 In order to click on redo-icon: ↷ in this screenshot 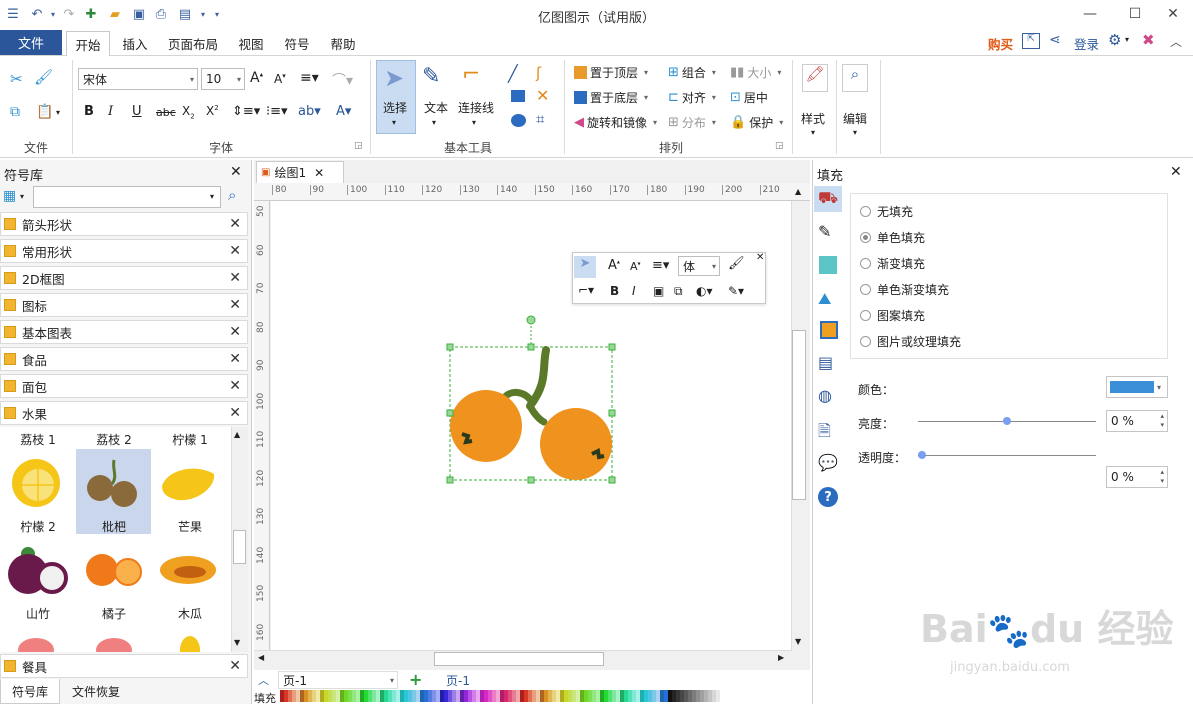, I will do `click(69, 14)`.